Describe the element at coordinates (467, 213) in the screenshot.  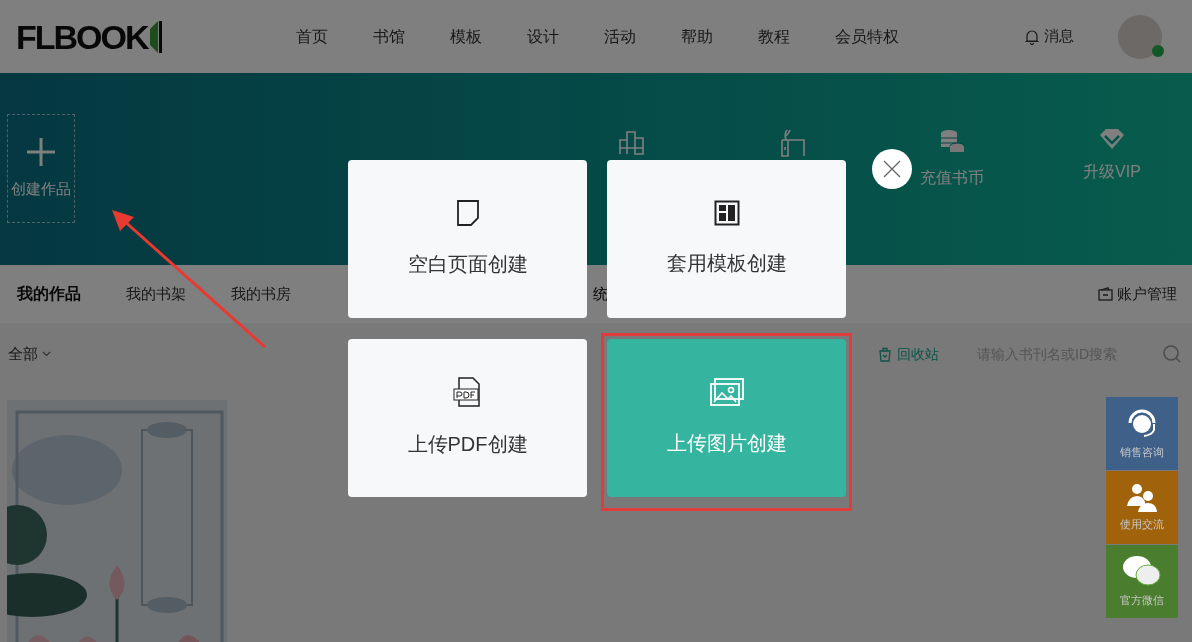
I see `page-icon` at that location.